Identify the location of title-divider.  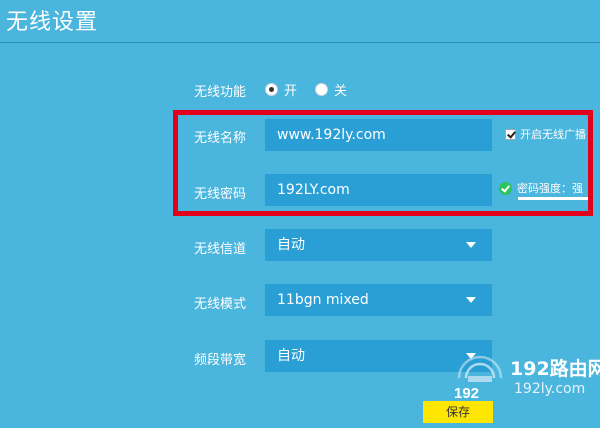
(300, 42).